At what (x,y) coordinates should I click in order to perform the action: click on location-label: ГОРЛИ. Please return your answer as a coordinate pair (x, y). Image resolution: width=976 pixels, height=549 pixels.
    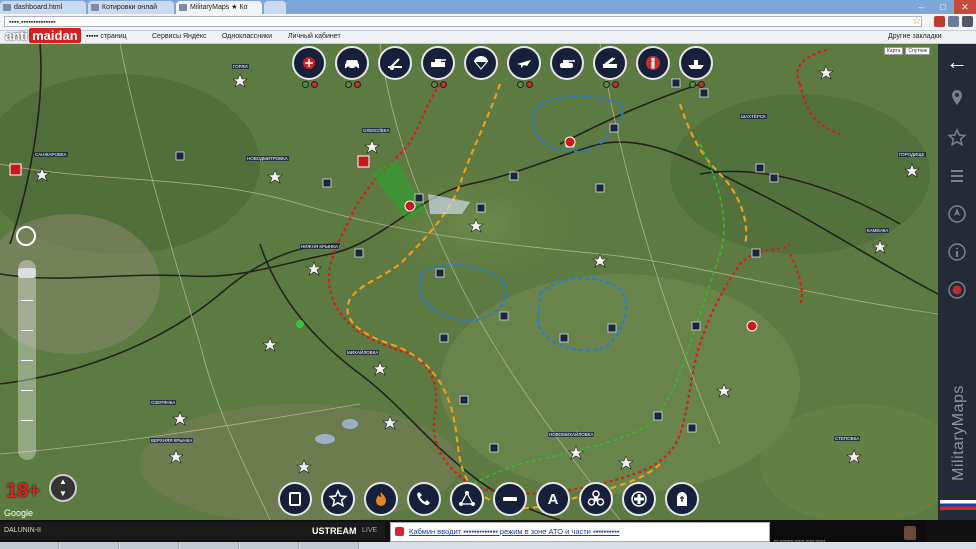
    Looking at the image, I should click on (240, 66).